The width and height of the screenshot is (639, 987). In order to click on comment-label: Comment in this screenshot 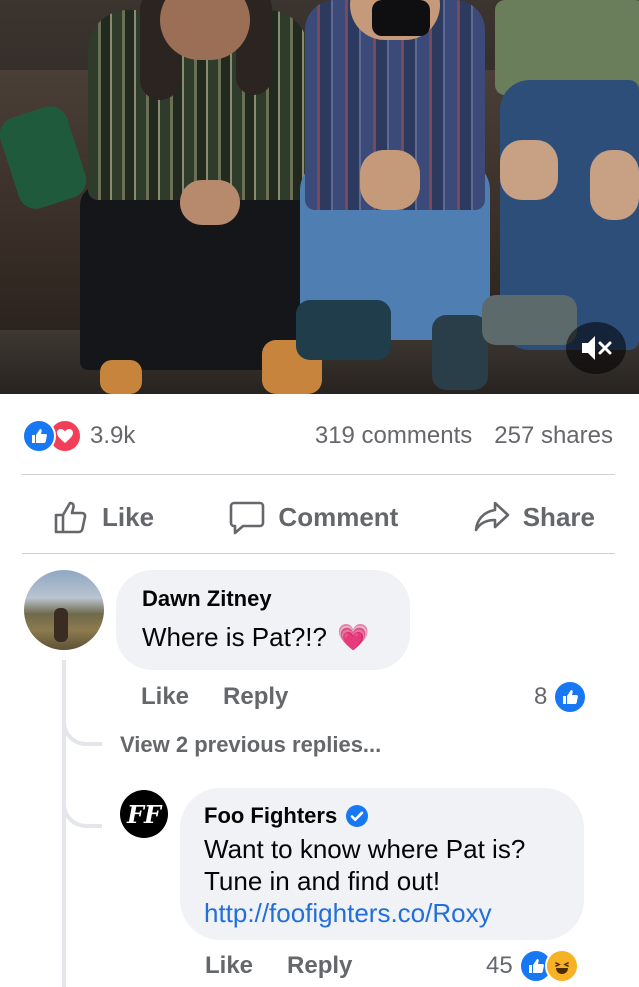, I will do `click(338, 516)`.